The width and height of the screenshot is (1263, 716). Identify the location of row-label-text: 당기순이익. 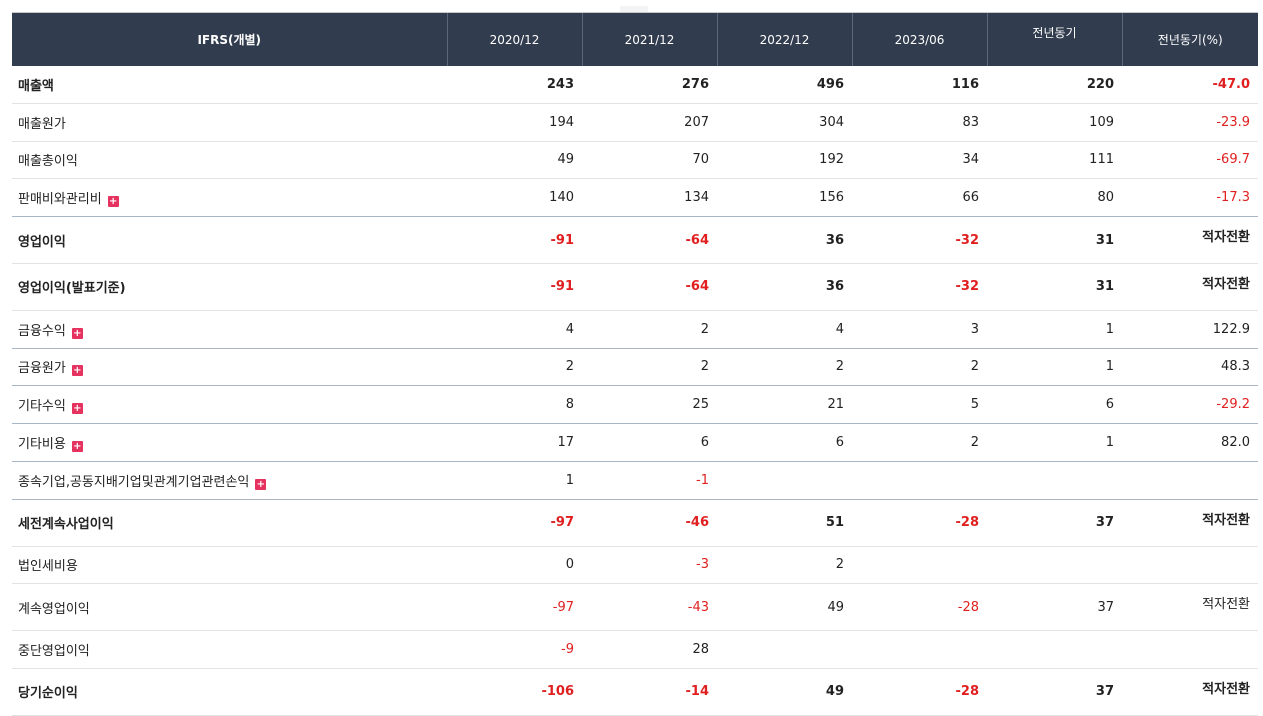
(48, 694).